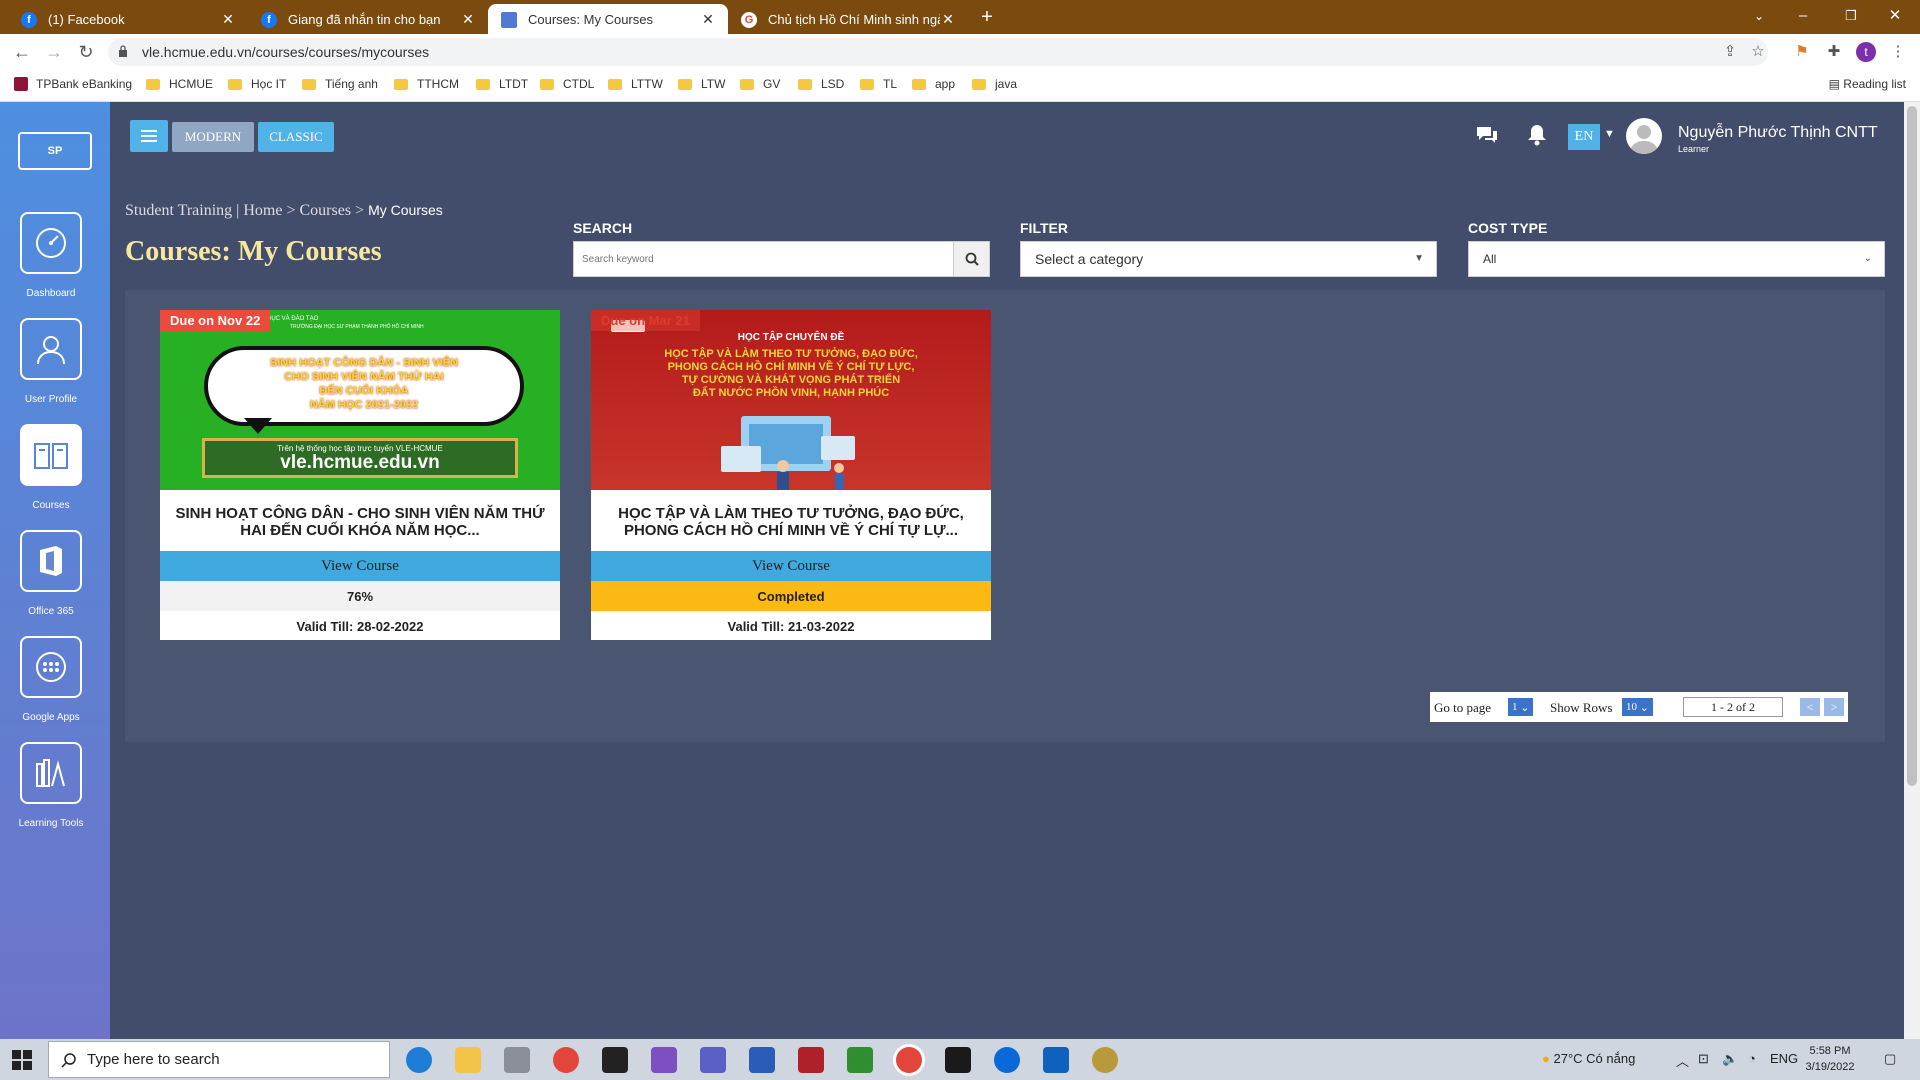 This screenshot has width=1920, height=1080. Describe the element at coordinates (811, 1060) in the screenshot. I see `app-icon` at that location.